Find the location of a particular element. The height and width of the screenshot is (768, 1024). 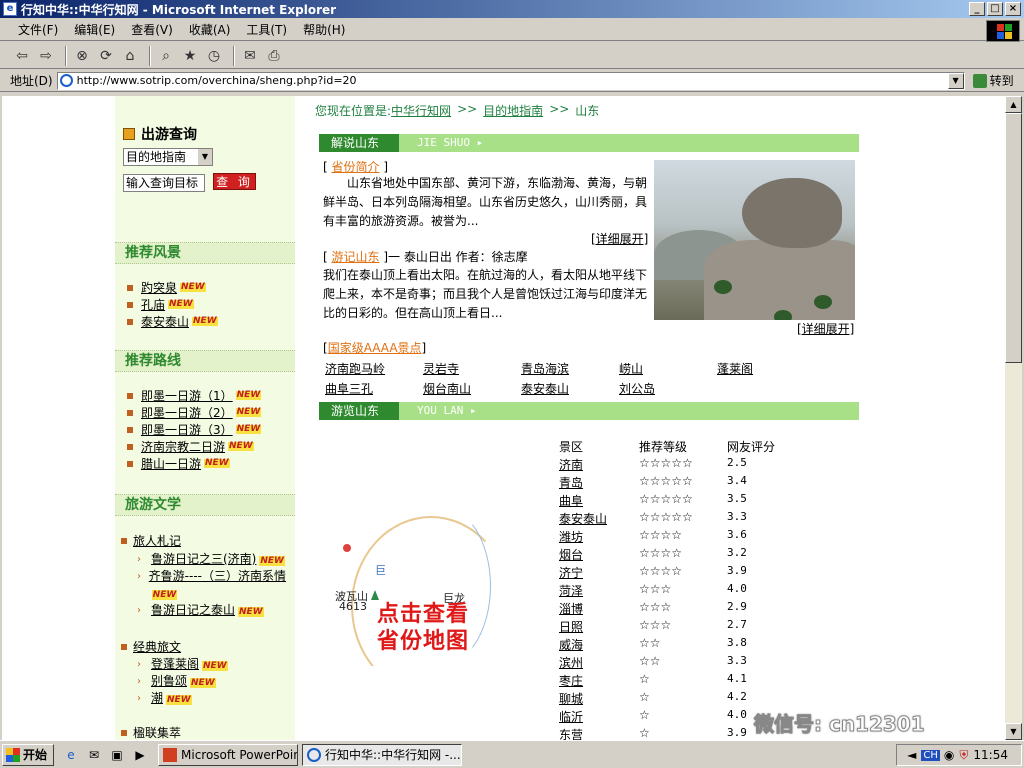

aaaa-heading: [国家级AAAA景点] is located at coordinates (375, 348).